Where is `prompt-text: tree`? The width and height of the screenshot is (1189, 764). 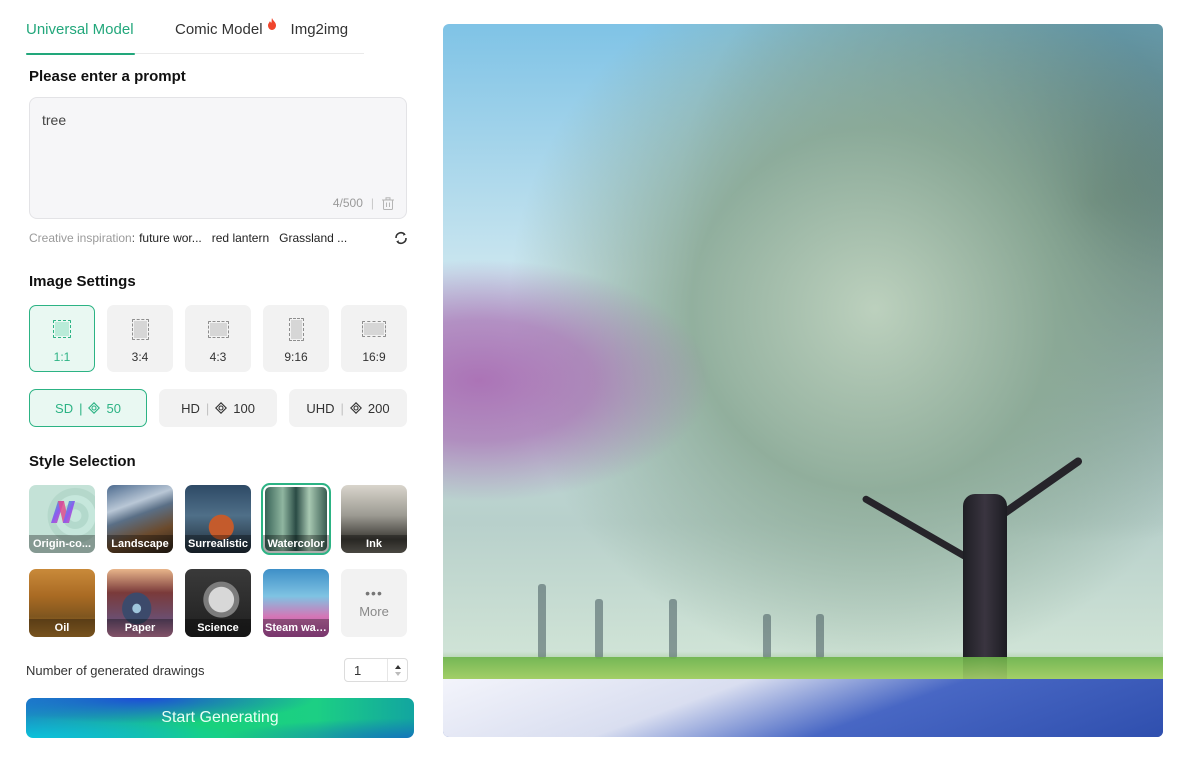
prompt-text: tree is located at coordinates (54, 120).